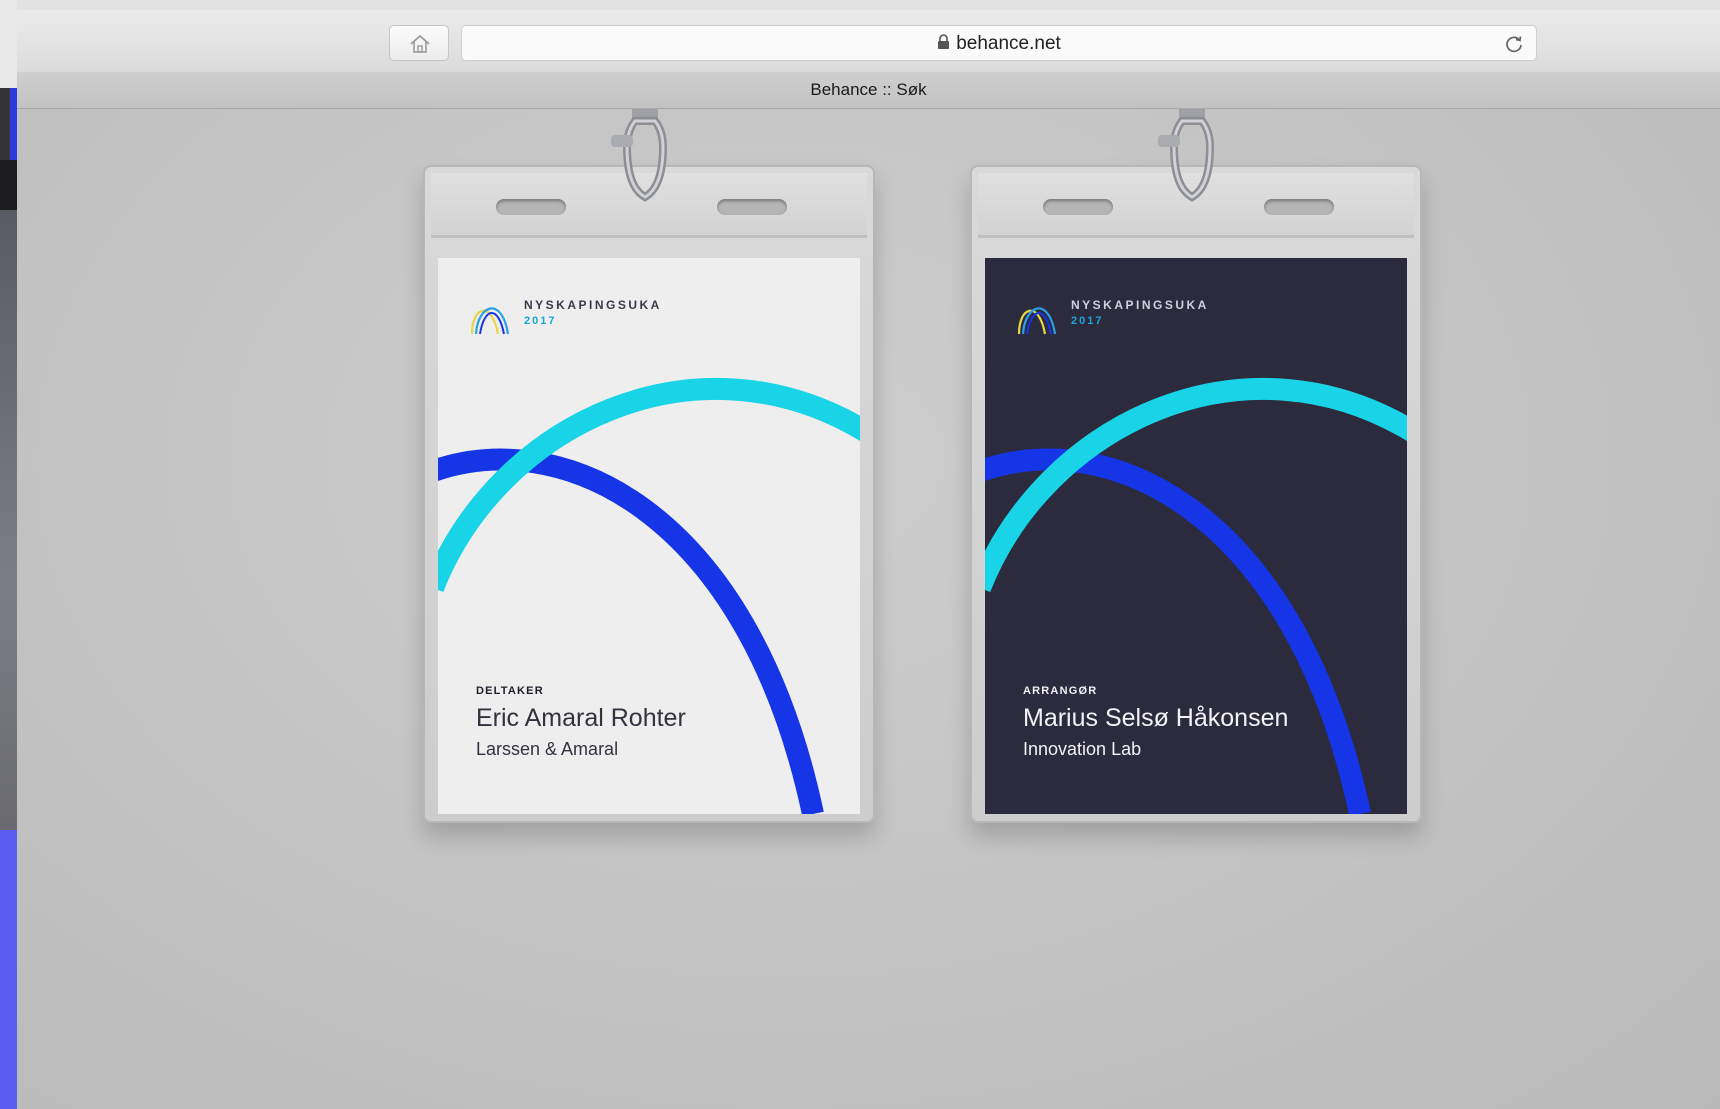 The height and width of the screenshot is (1109, 1720). I want to click on badge-person-name: Eric Amaral Rohter, so click(581, 718).